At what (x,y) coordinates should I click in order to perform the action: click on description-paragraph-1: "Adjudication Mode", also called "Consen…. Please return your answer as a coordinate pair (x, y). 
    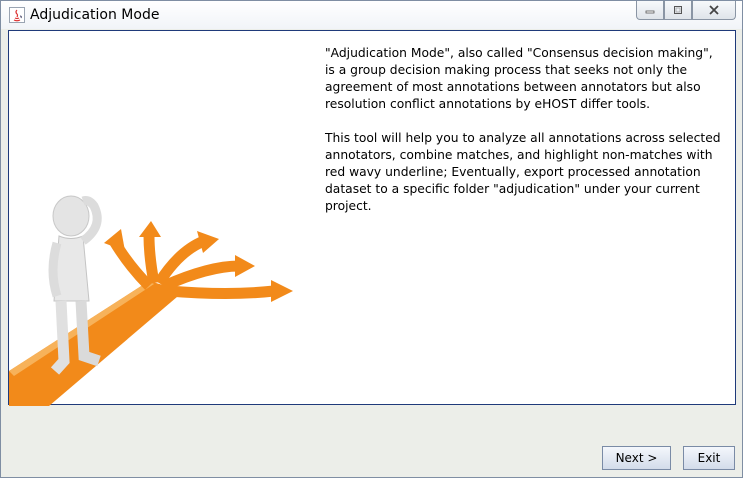
    Looking at the image, I should click on (519, 78).